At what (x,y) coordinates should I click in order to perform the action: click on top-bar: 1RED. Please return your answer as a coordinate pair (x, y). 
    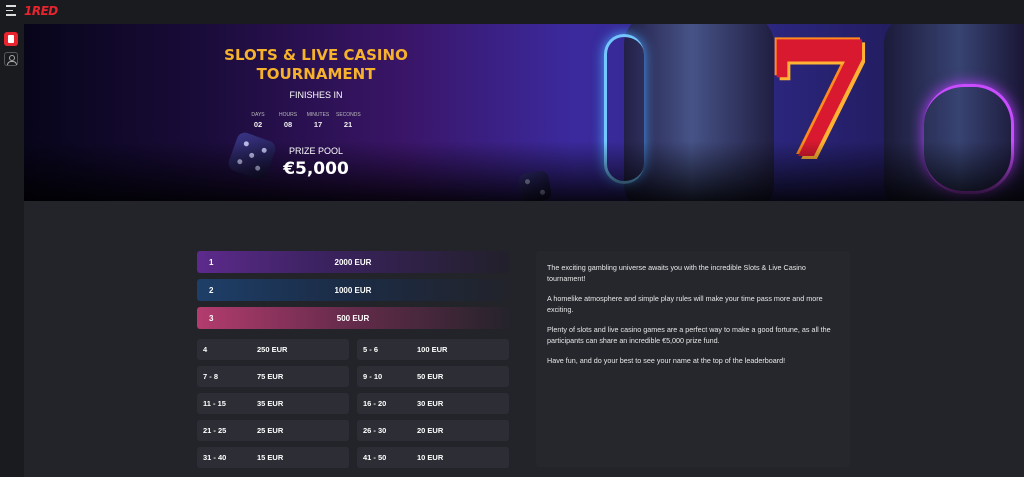
    Looking at the image, I should click on (512, 12).